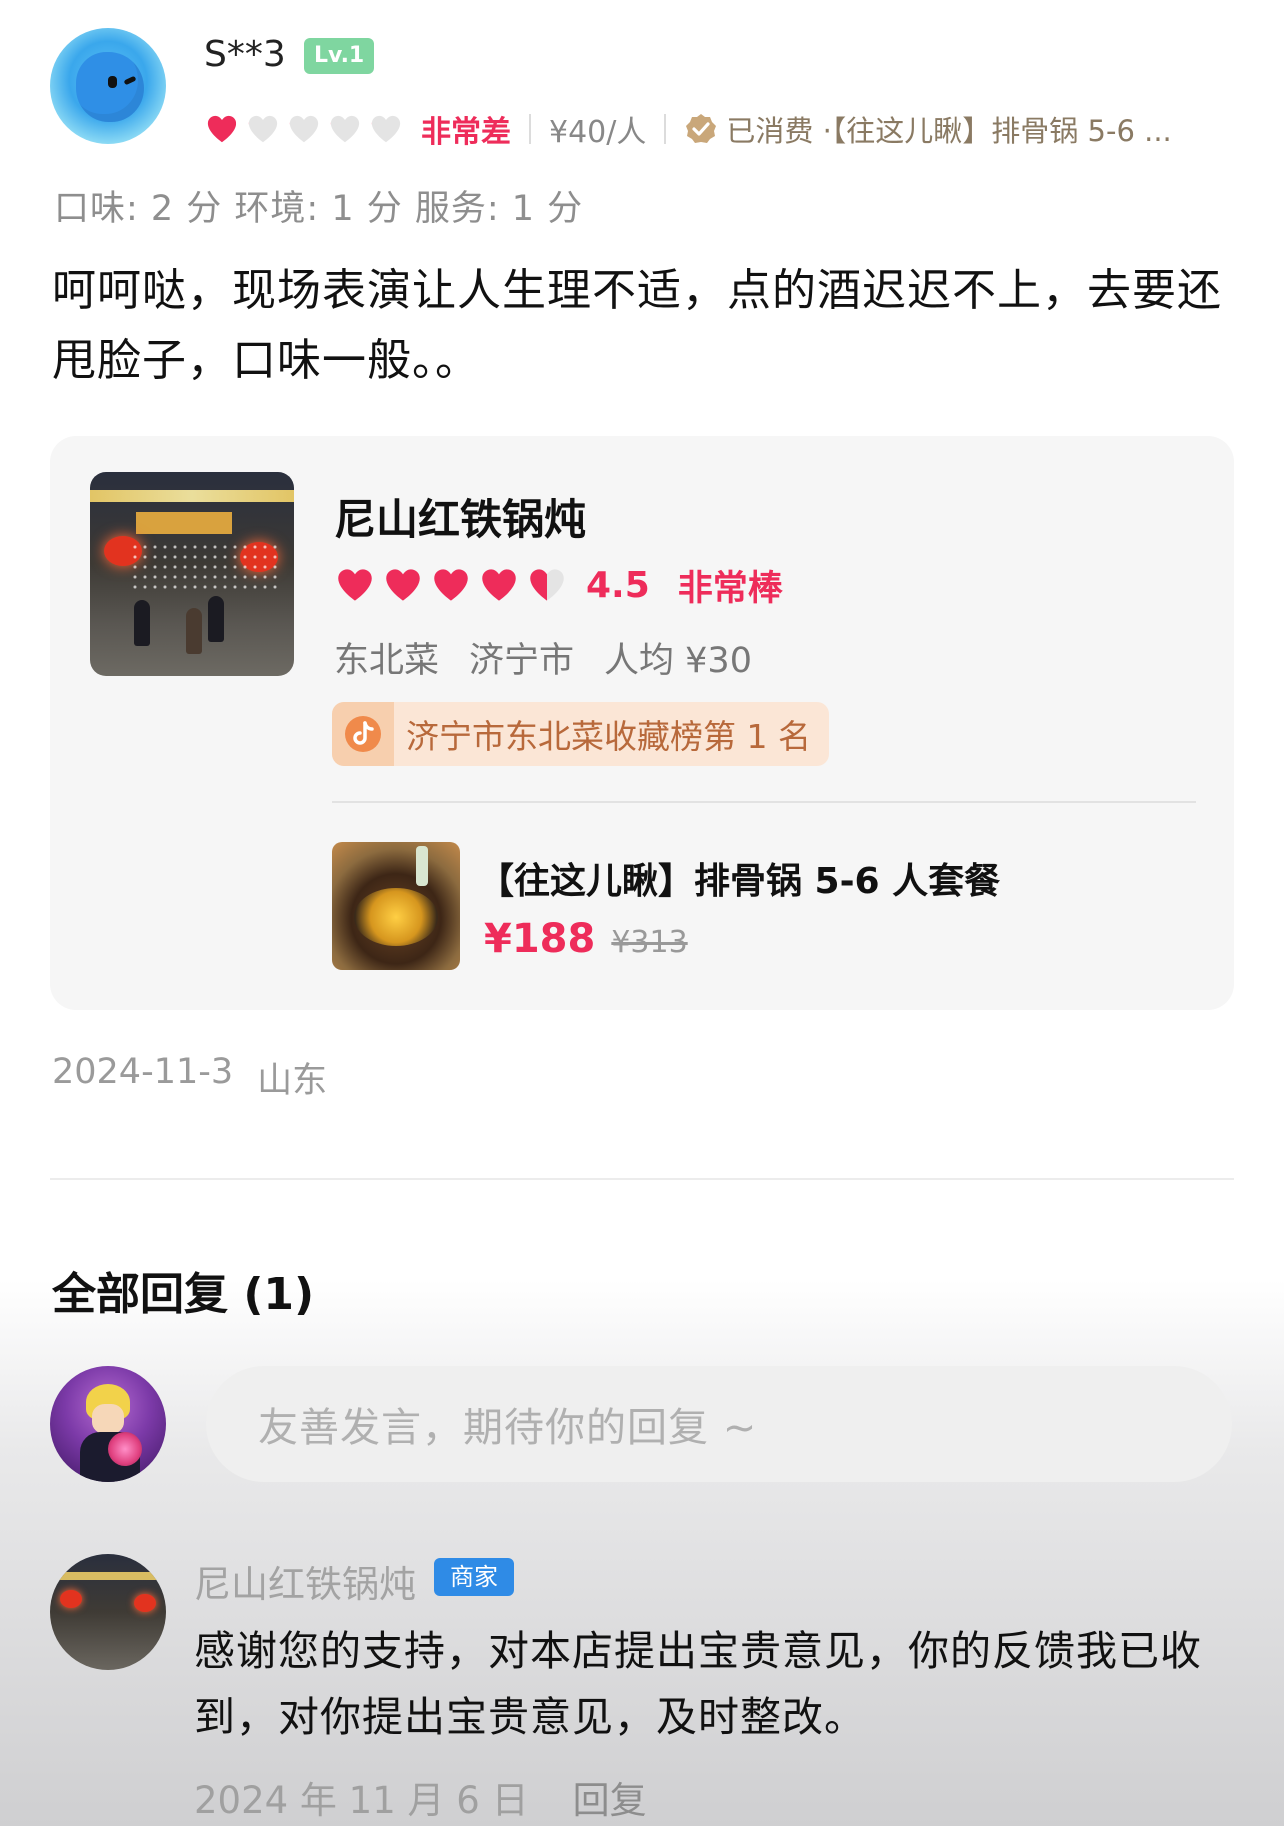  I want to click on shop-city: 济宁市, so click(522, 661).